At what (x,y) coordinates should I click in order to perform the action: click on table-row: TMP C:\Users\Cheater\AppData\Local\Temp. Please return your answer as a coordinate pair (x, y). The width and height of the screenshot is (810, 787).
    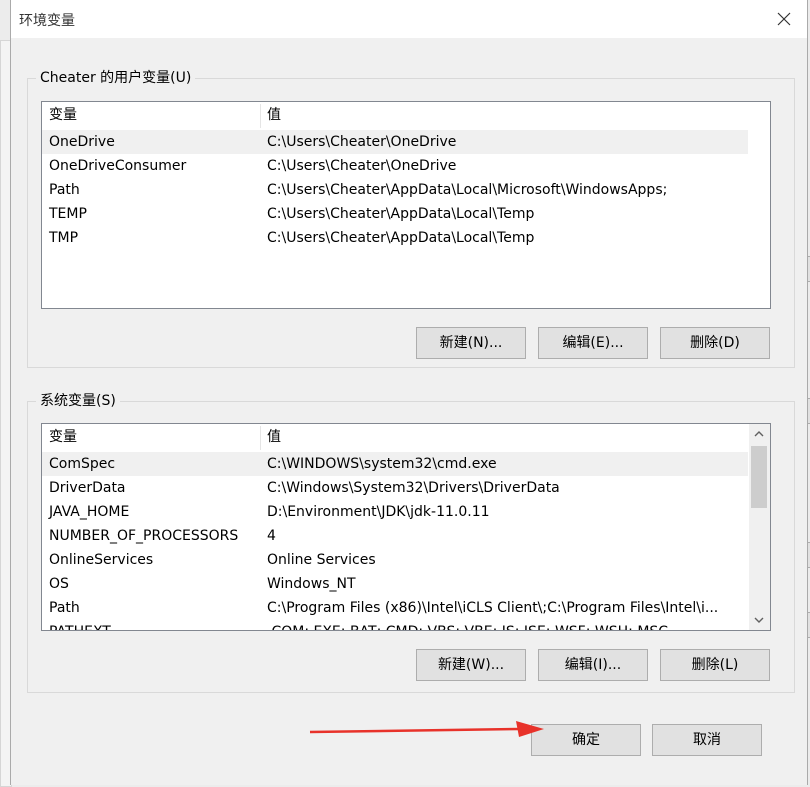
    Looking at the image, I should click on (395, 238).